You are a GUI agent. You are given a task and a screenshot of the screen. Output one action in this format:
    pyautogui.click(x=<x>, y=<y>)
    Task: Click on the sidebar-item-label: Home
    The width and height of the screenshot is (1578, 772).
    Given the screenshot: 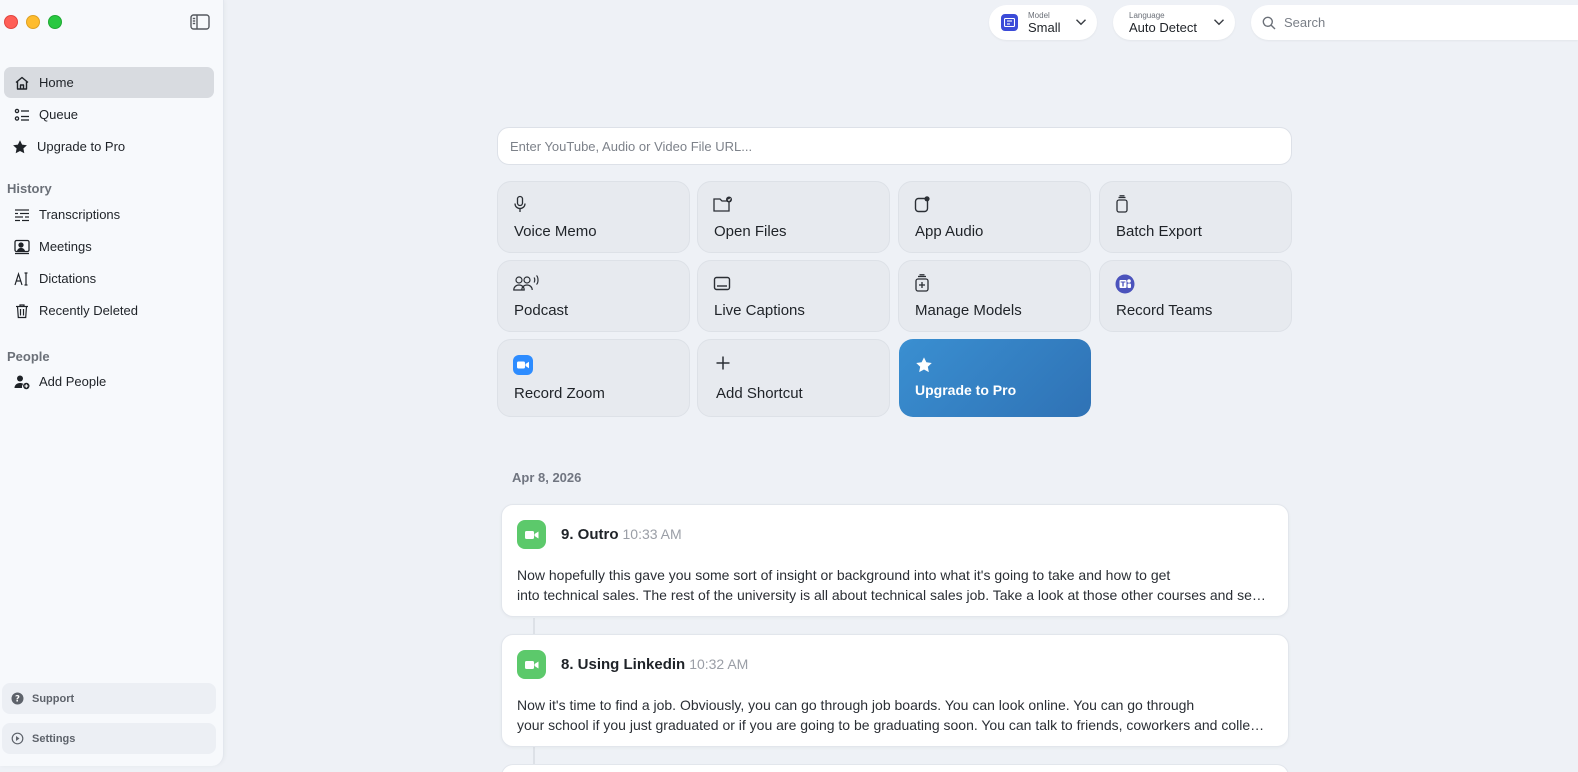 What is the action you would take?
    pyautogui.click(x=56, y=82)
    